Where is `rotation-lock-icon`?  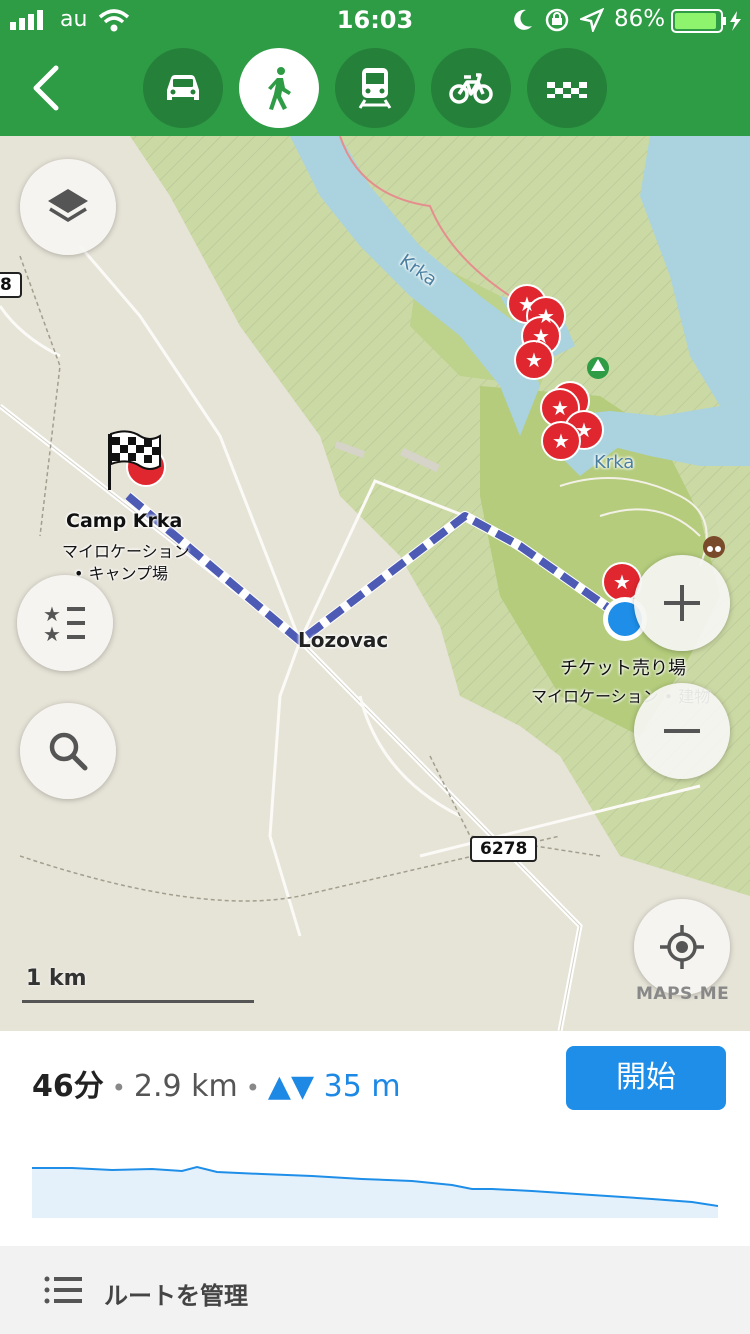 rotation-lock-icon is located at coordinates (557, 20).